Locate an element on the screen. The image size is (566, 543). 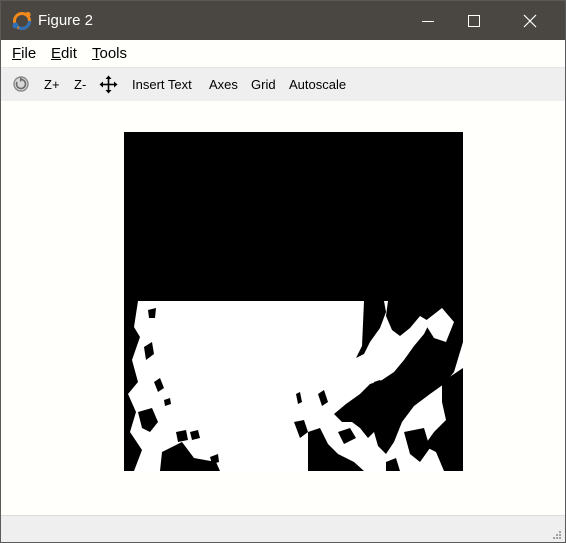
menu-edit-mnemonic: E is located at coordinates (56, 53).